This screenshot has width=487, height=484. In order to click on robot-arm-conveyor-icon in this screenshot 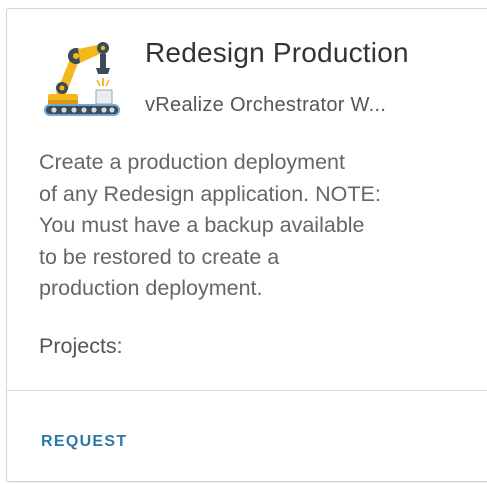, I will do `click(82, 78)`.